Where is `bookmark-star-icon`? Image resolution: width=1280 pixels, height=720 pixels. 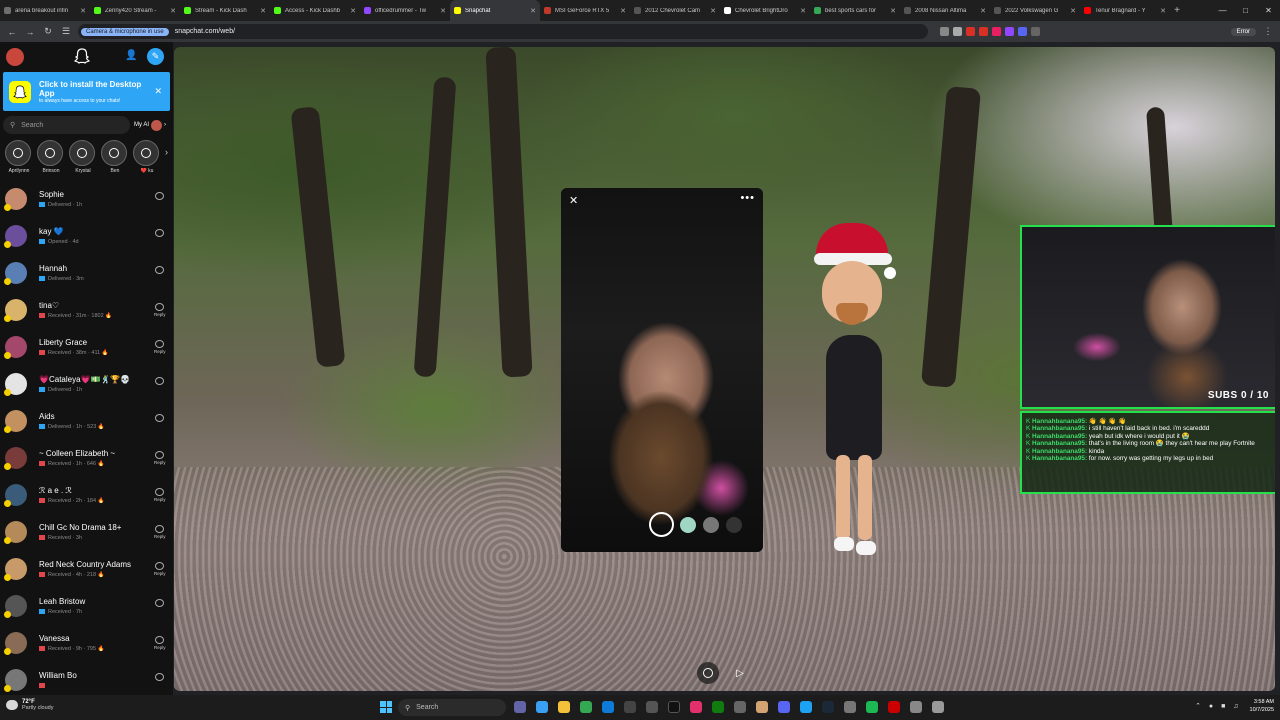
bookmark-star-icon is located at coordinates (957, 31).